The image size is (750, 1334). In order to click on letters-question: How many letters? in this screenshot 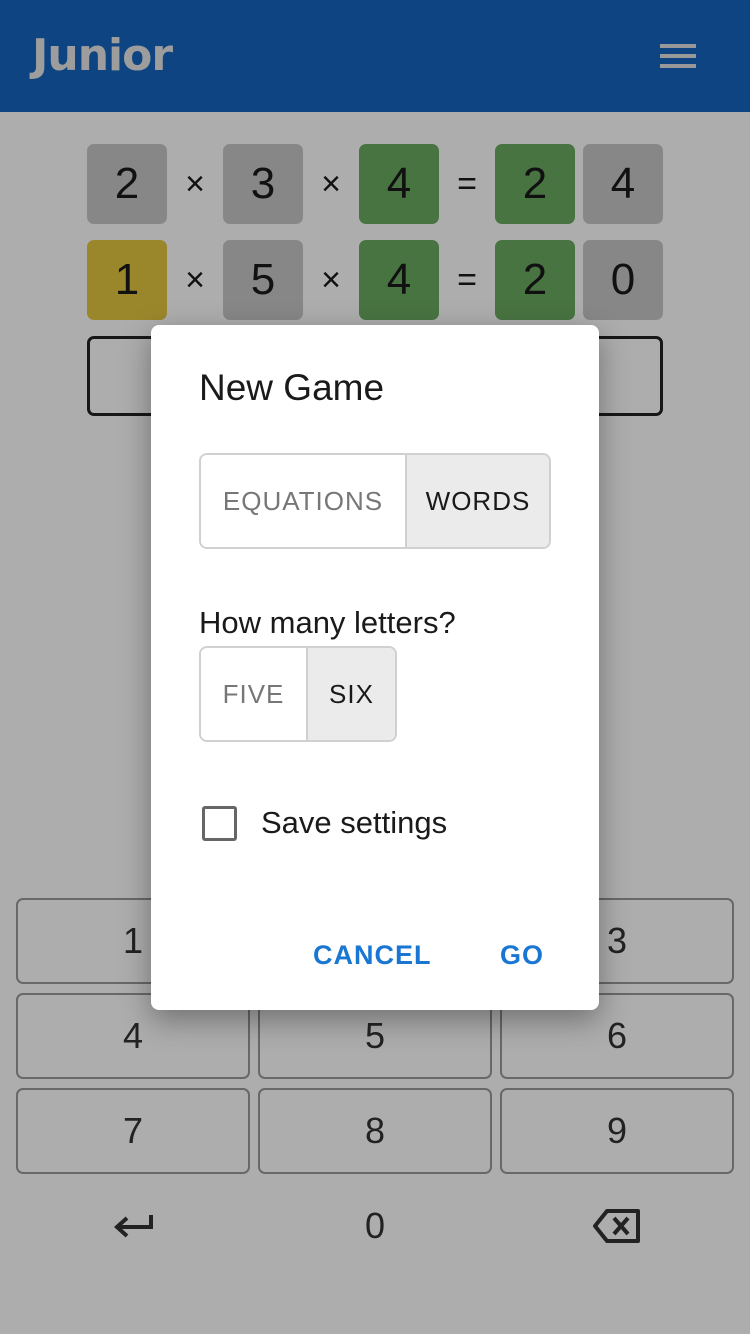, I will do `click(327, 622)`.